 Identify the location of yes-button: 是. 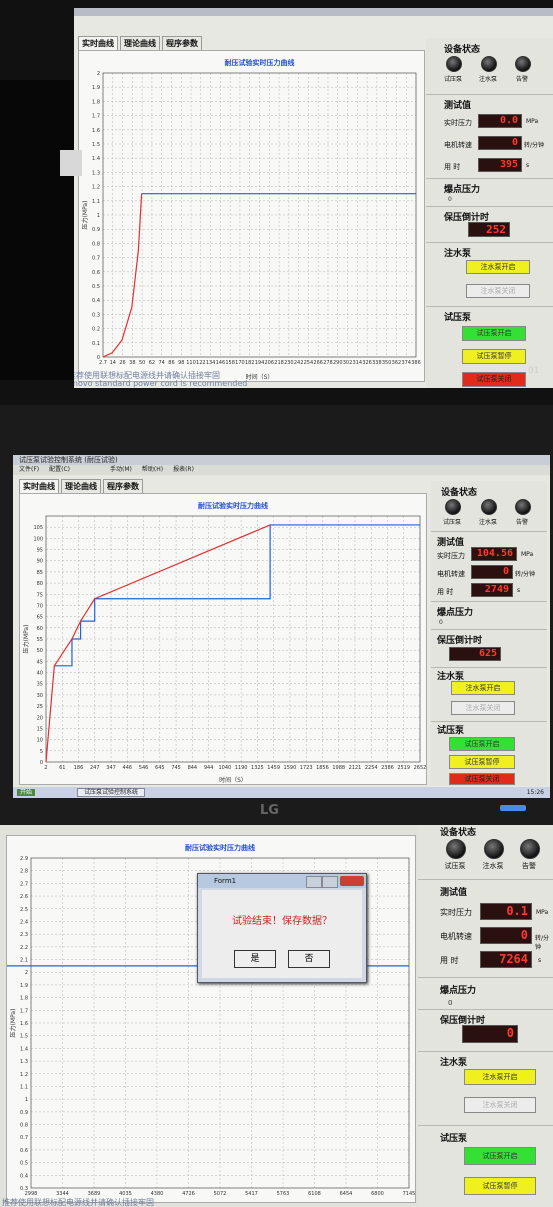
(255, 959).